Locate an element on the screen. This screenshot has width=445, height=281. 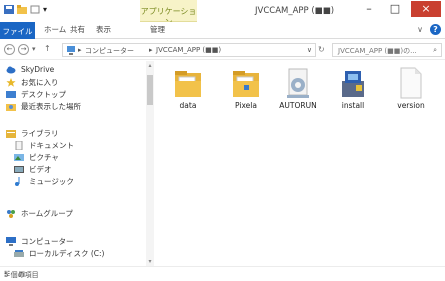
scroll-up-arrow: ▴ is located at coordinates (150, 65).